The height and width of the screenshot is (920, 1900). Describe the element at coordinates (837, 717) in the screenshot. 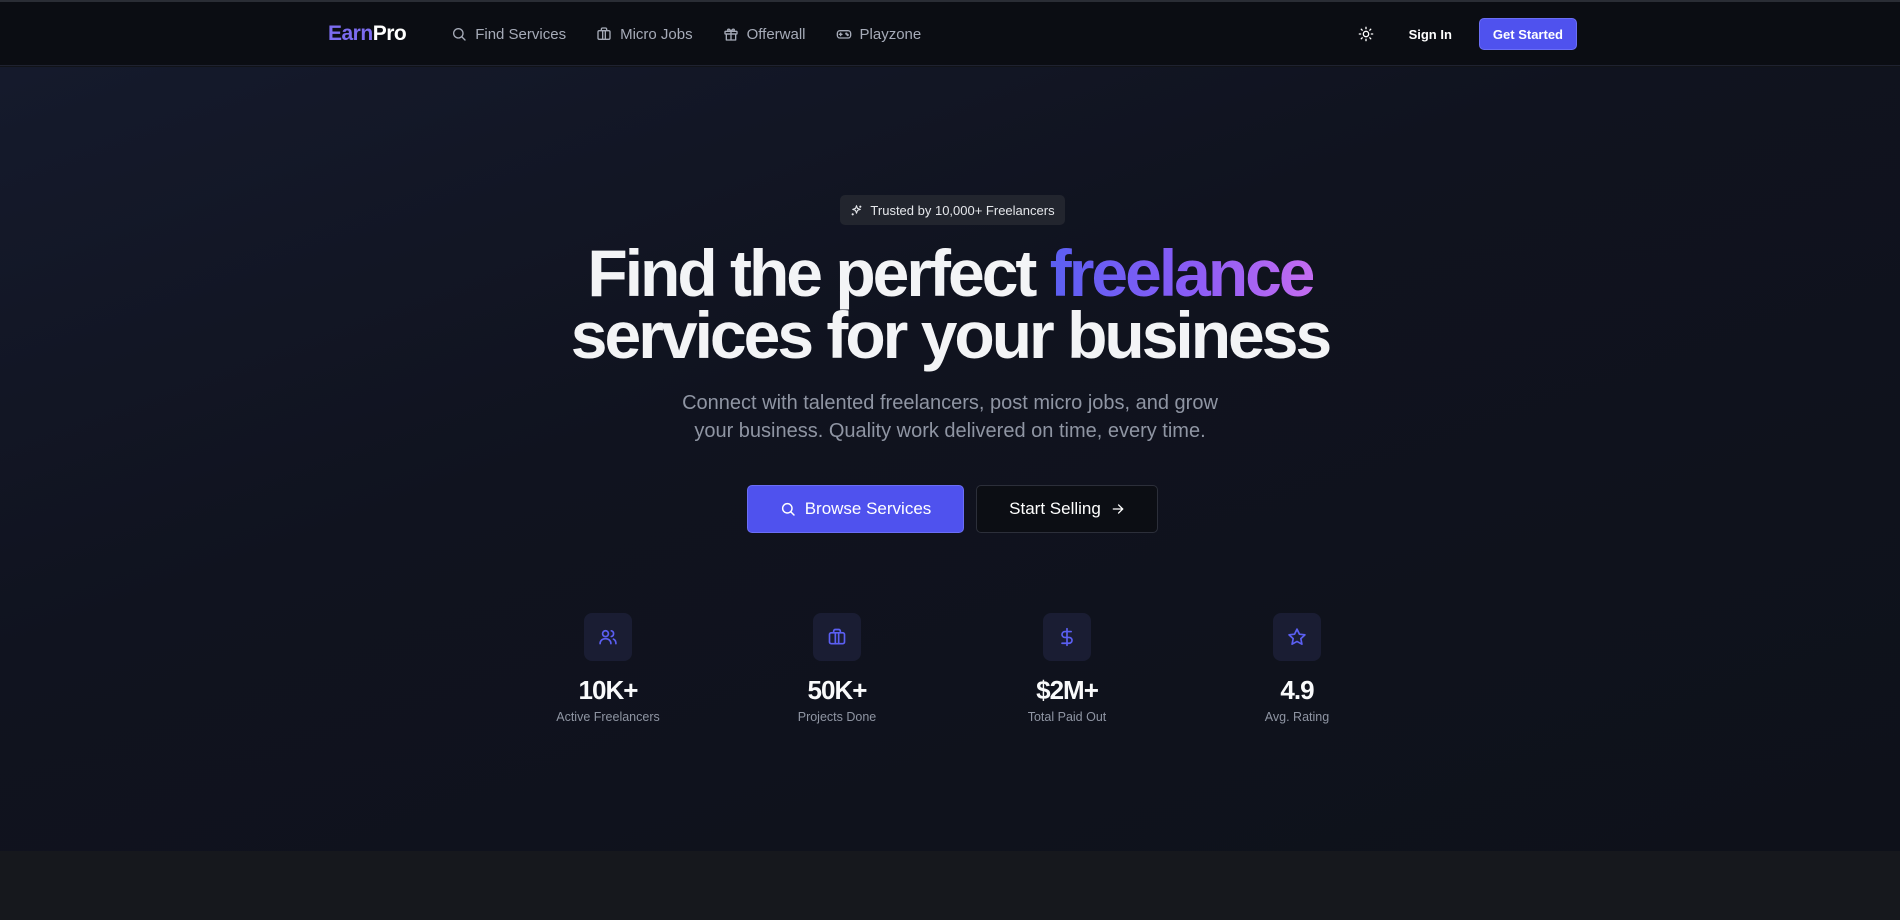

I see `stat-label: Projects Done` at that location.